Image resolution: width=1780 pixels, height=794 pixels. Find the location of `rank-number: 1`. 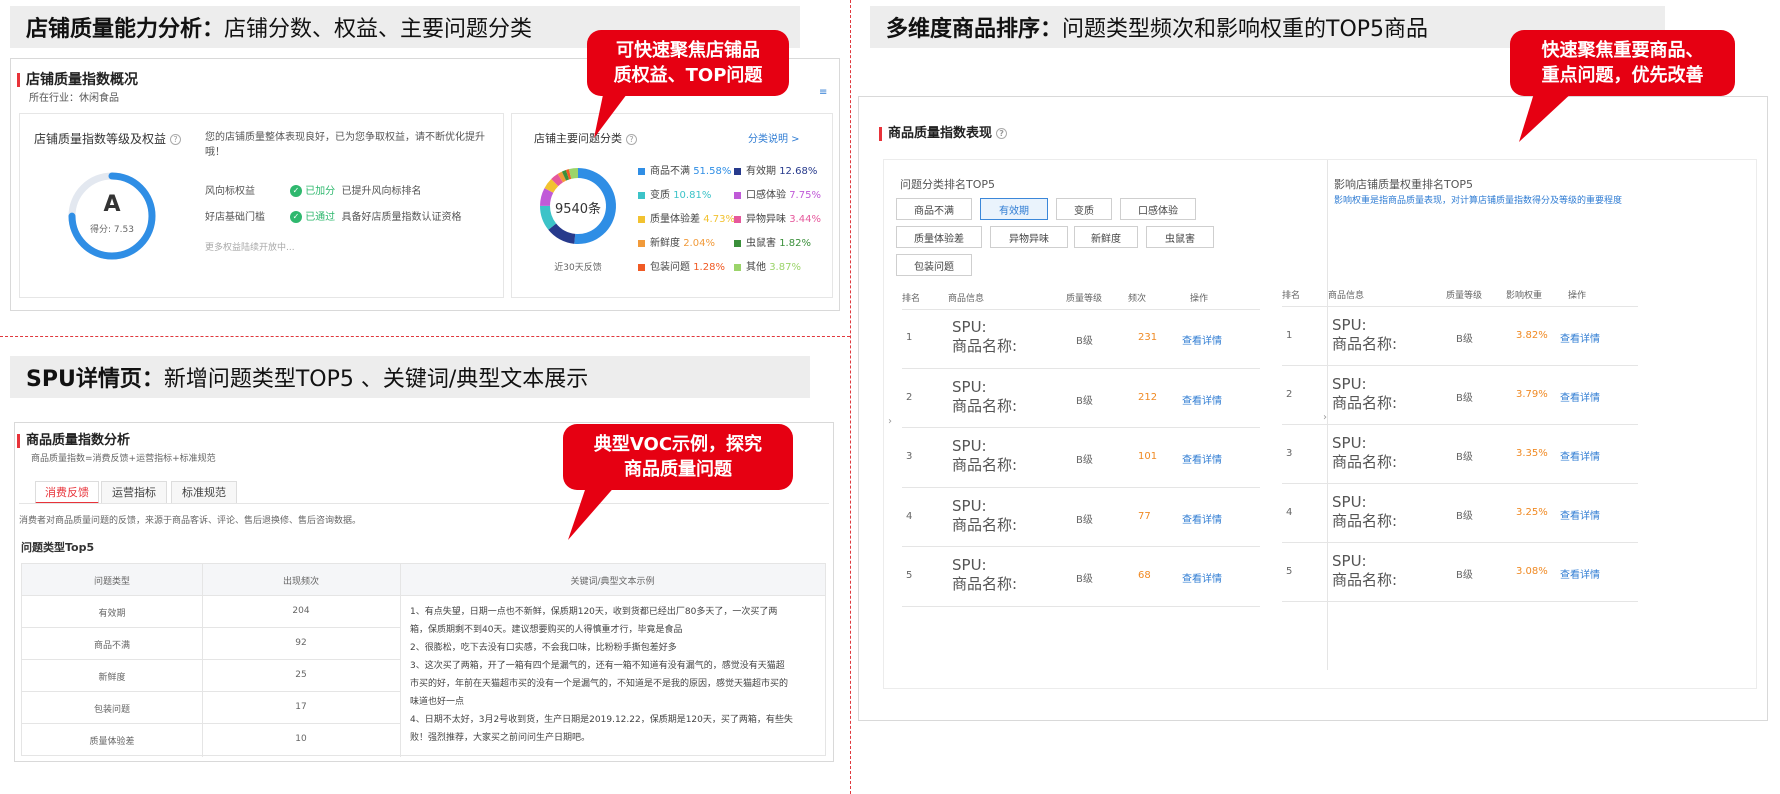

rank-number: 1 is located at coordinates (909, 337).